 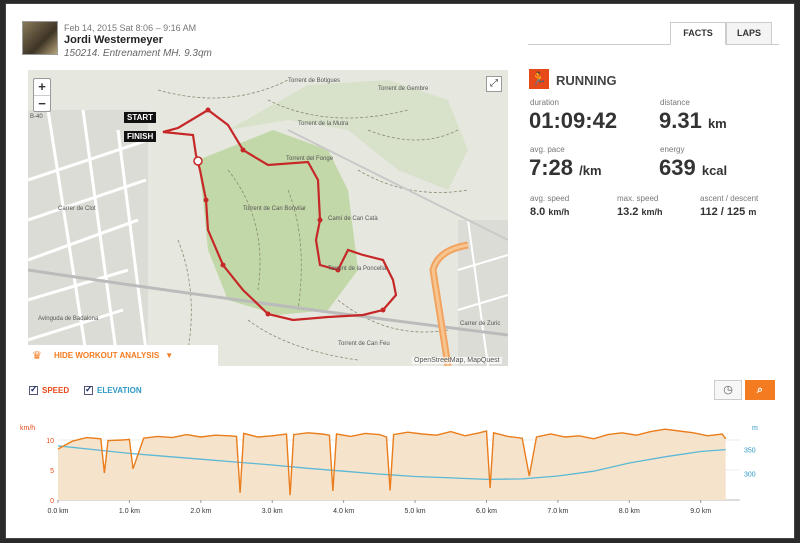 What do you see at coordinates (480, 324) in the screenshot?
I see `svg-text: Carrer de Zuric` at bounding box center [480, 324].